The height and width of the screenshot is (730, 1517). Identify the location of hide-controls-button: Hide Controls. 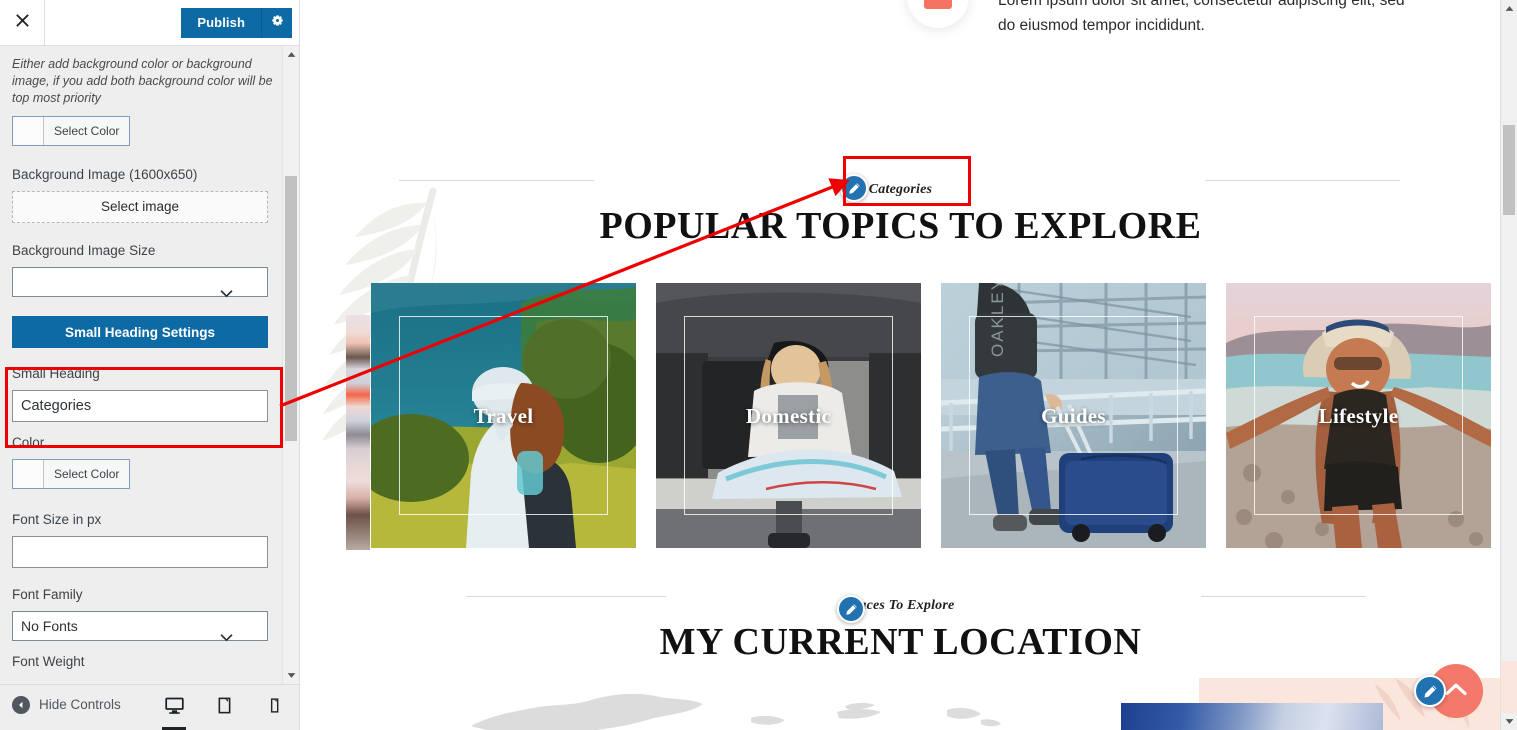
(66, 705).